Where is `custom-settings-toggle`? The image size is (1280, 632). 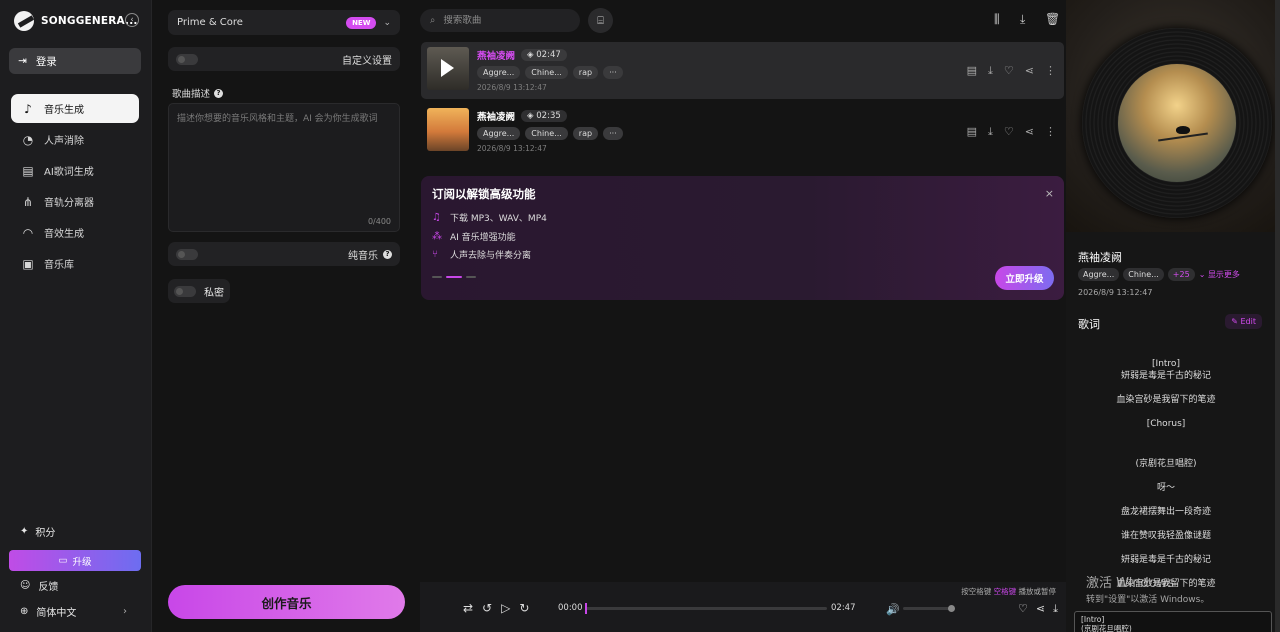
custom-settings-toggle is located at coordinates (187, 59).